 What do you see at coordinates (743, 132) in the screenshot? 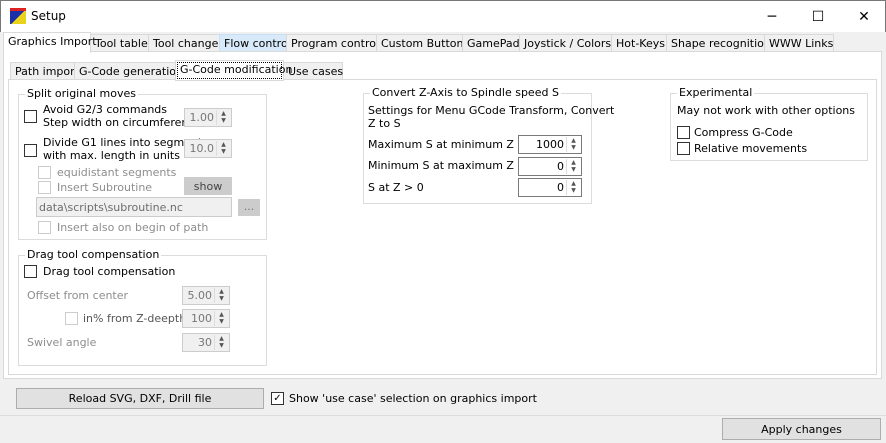
I see `compress-label: Compress G-Code` at bounding box center [743, 132].